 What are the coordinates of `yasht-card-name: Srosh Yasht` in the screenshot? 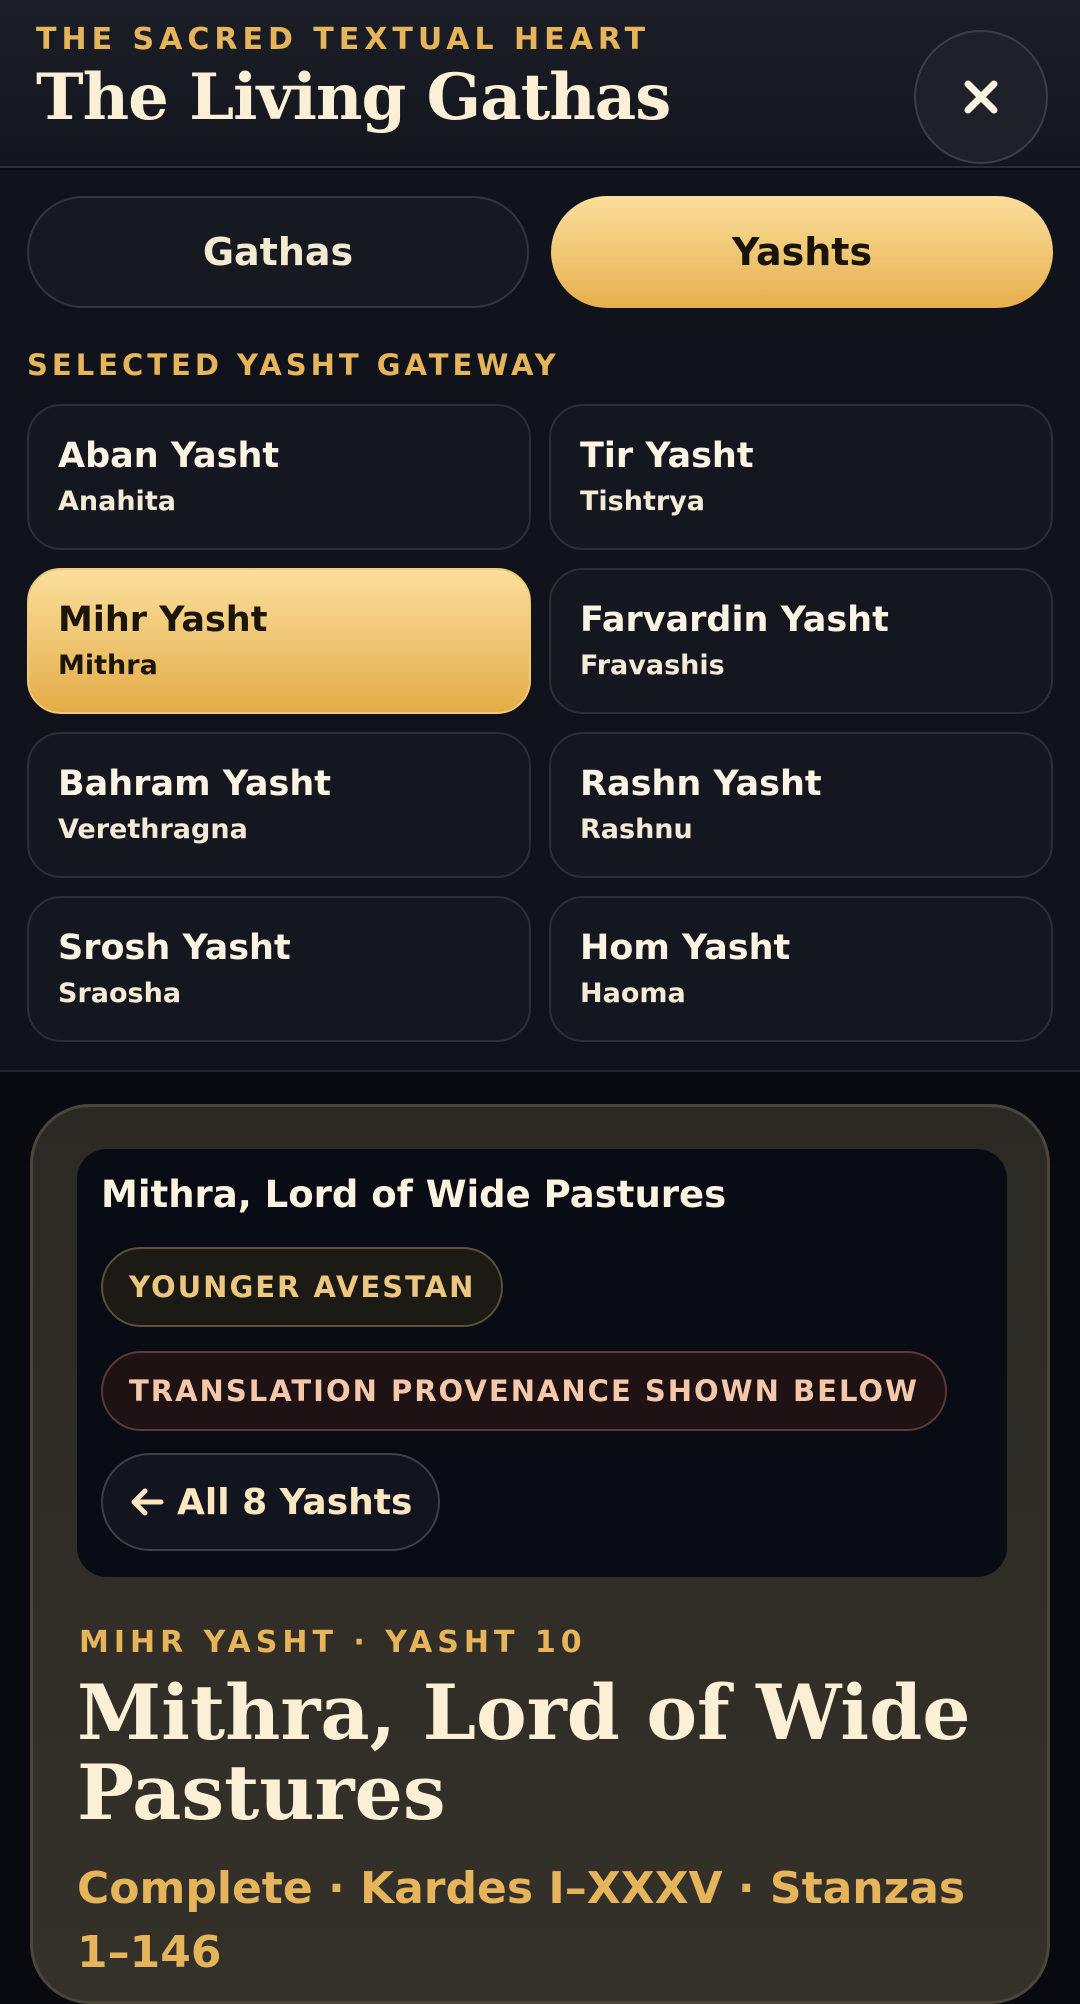 It's located at (174, 948).